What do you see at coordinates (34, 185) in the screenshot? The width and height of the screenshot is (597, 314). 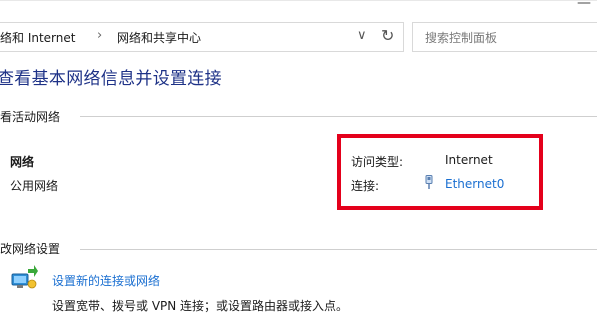 I see `network-category-link: 公用网络` at bounding box center [34, 185].